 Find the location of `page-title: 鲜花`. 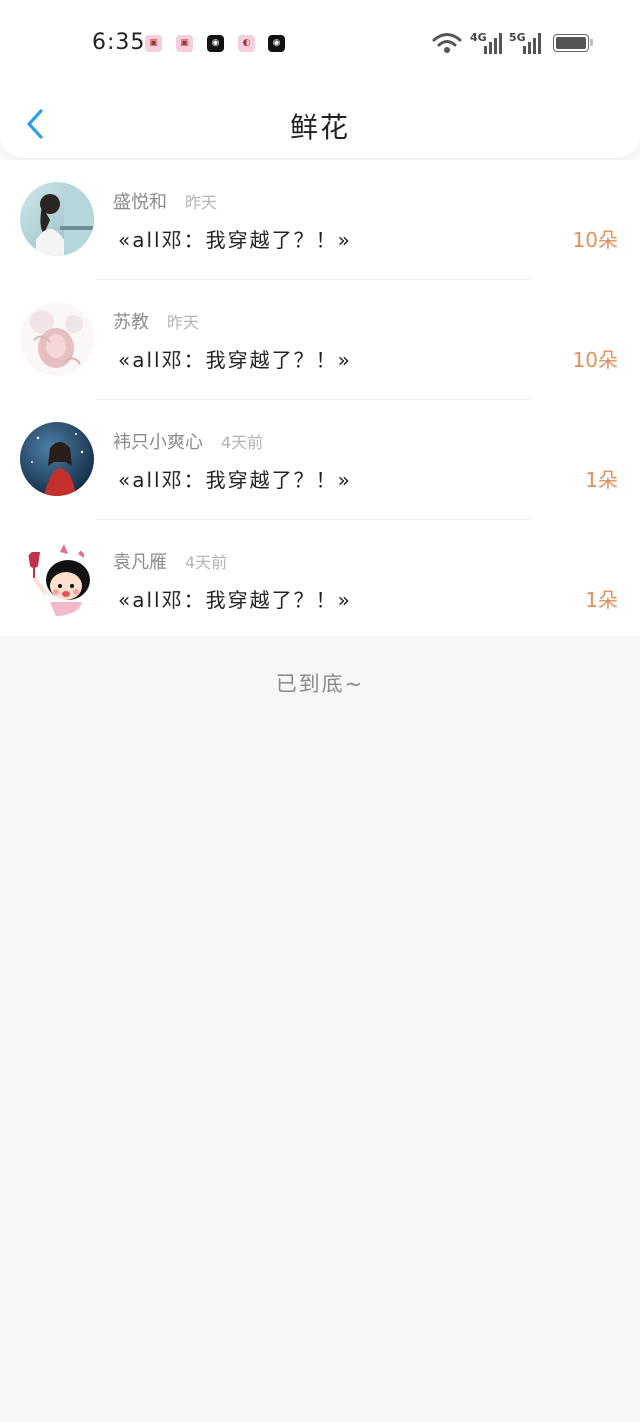

page-title: 鲜花 is located at coordinates (319, 127).